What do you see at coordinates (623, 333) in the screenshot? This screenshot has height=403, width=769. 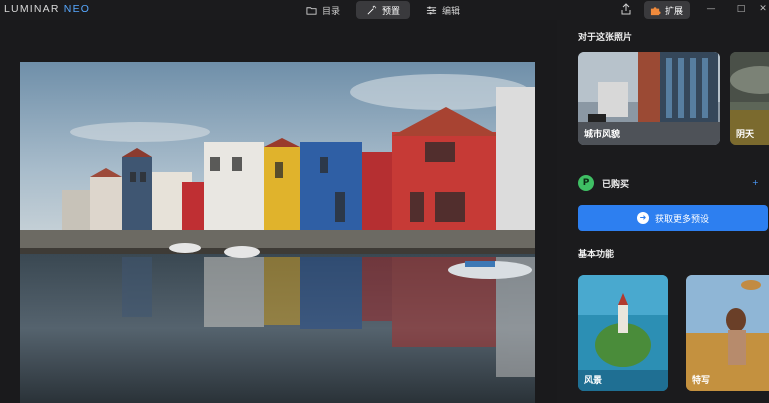 I see `preset-card-landscape: 风景` at bounding box center [623, 333].